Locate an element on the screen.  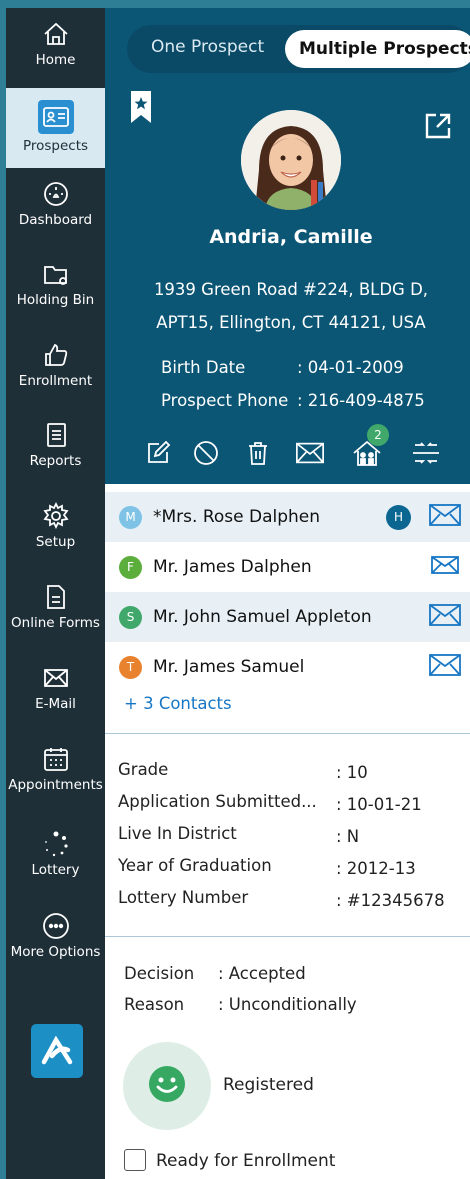
sidebar-item-enrollment: Enrollment is located at coordinates (55, 376).